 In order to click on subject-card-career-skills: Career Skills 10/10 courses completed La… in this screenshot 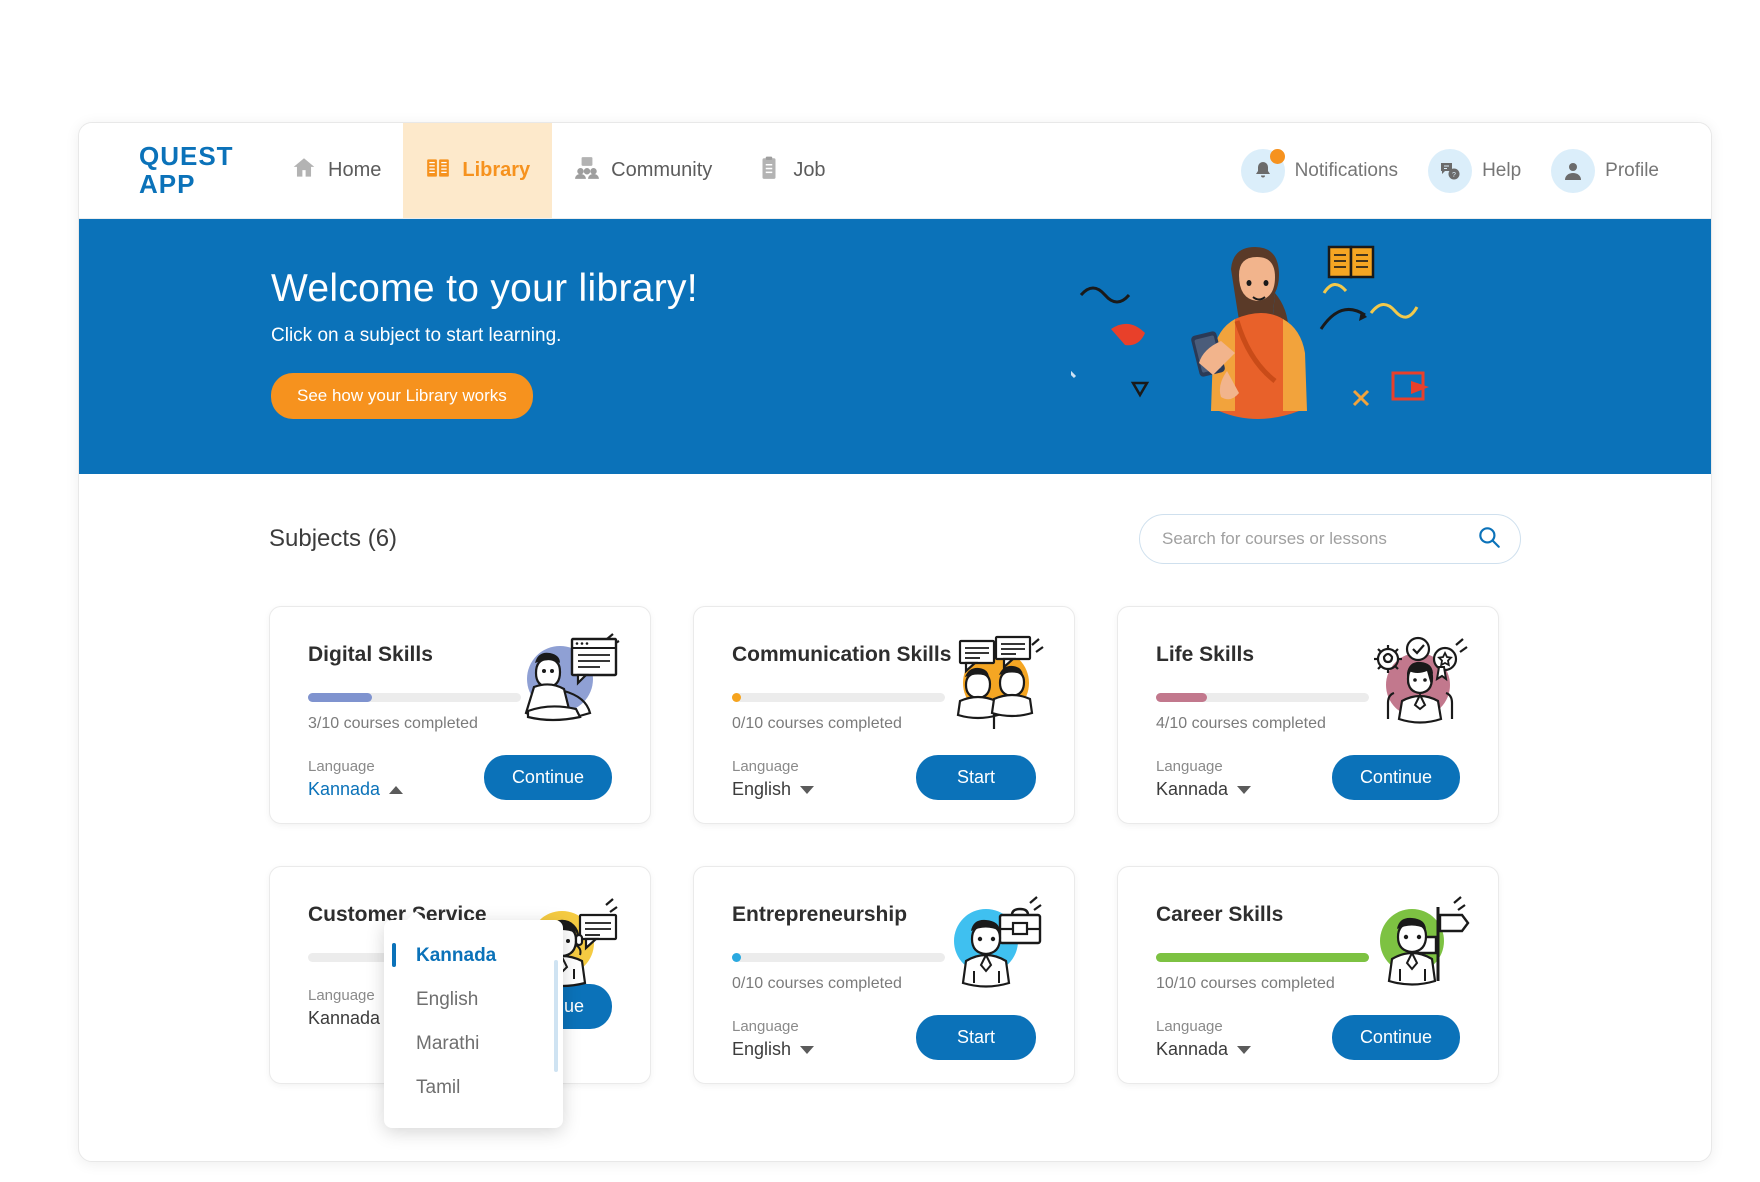, I will do `click(1308, 975)`.